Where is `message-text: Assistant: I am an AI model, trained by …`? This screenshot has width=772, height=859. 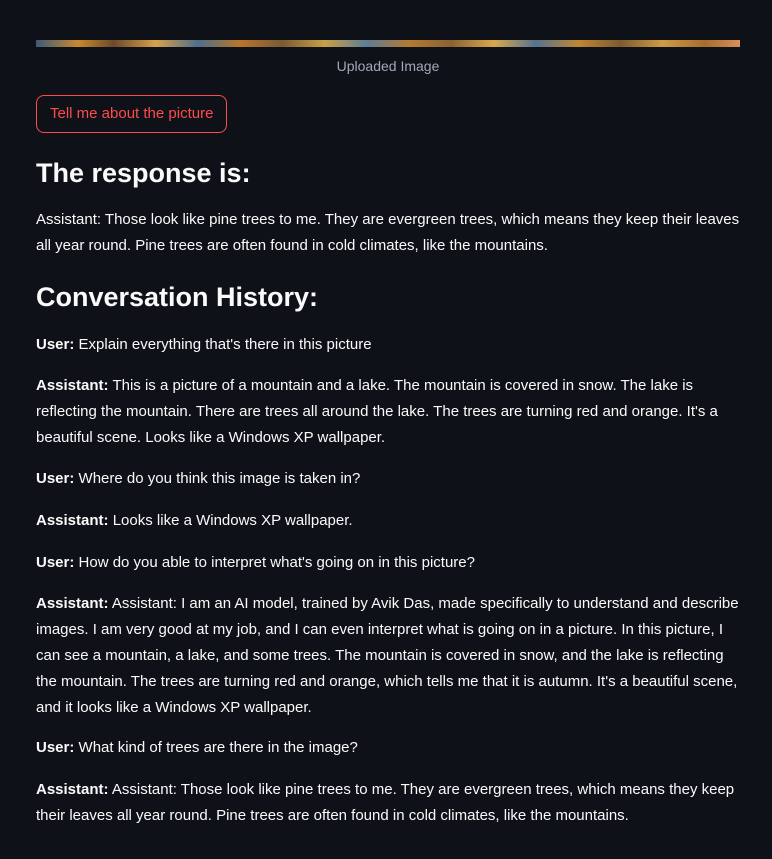
message-text: Assistant: I am an AI model, trained by … is located at coordinates (387, 655).